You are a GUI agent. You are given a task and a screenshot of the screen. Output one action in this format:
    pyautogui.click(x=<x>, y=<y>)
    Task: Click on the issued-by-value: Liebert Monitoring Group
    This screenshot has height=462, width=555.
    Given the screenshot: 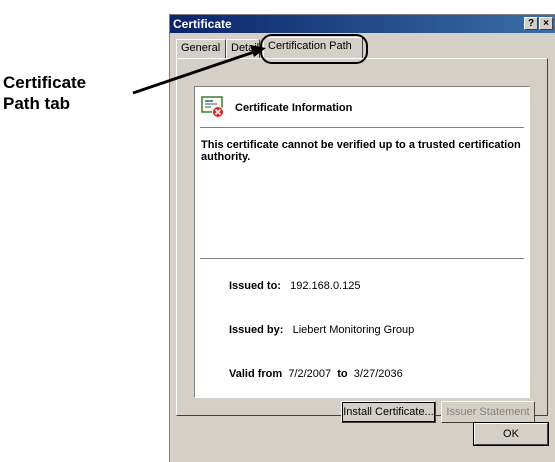 What is the action you would take?
    pyautogui.click(x=353, y=330)
    